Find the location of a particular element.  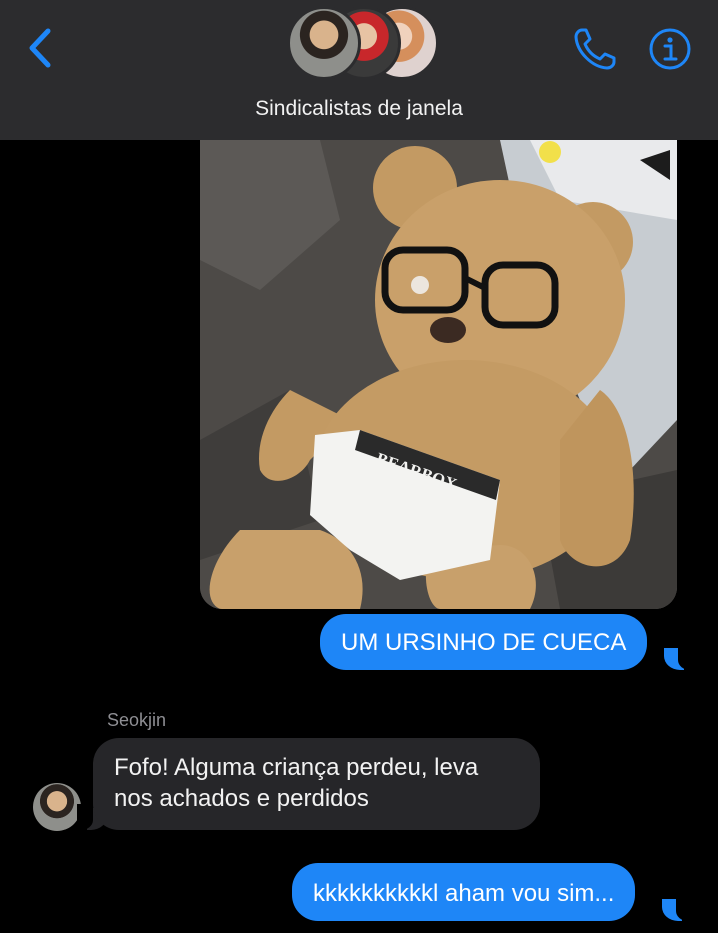

chevron-left-icon is located at coordinates (40, 48).